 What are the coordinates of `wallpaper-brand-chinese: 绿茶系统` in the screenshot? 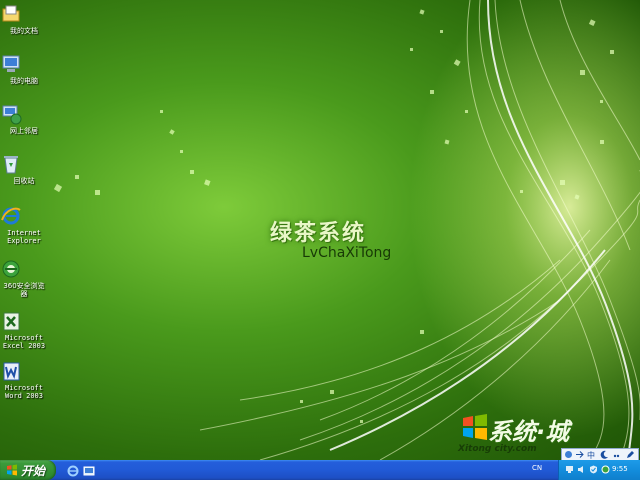 It's located at (318, 233).